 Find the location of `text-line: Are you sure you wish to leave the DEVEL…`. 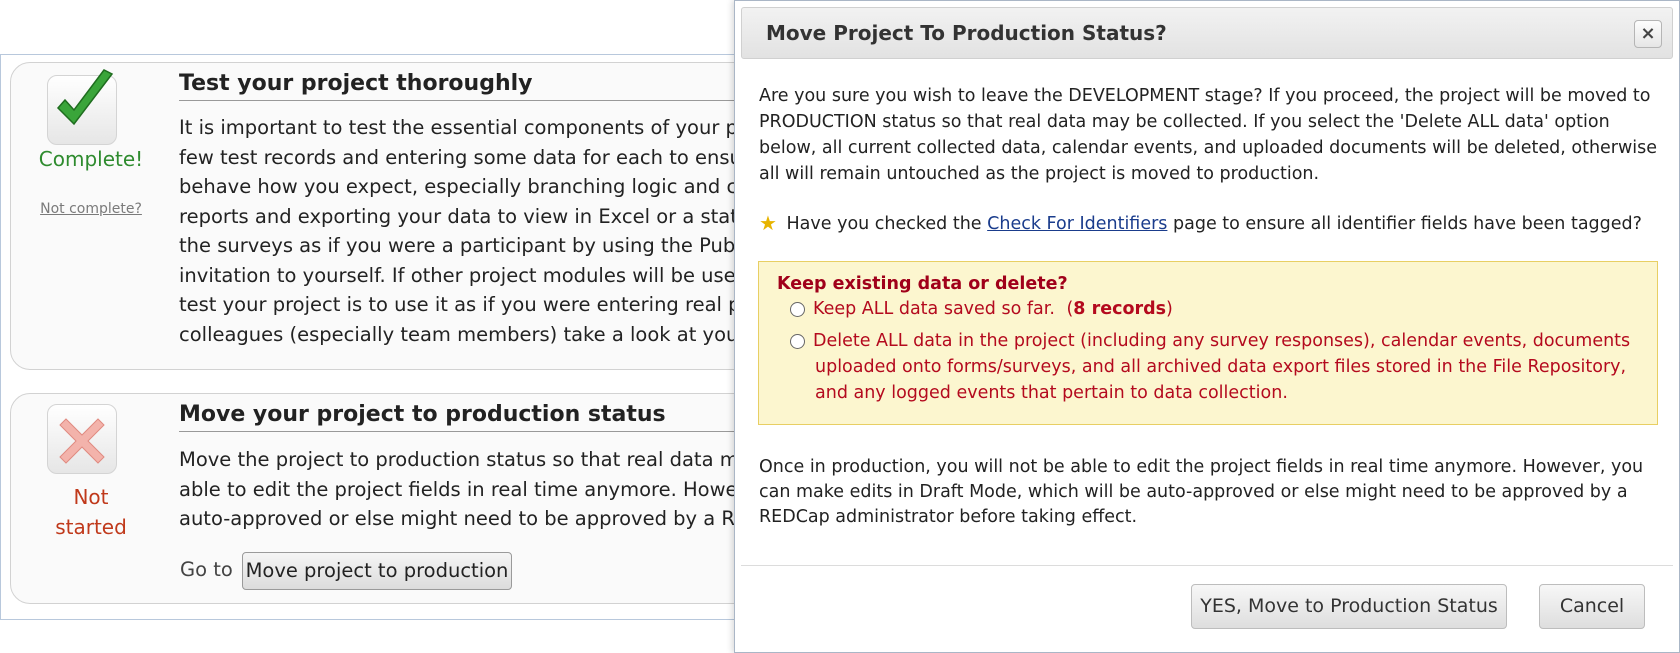

text-line: Are you sure you wish to leave the DEVEL… is located at coordinates (1205, 96).